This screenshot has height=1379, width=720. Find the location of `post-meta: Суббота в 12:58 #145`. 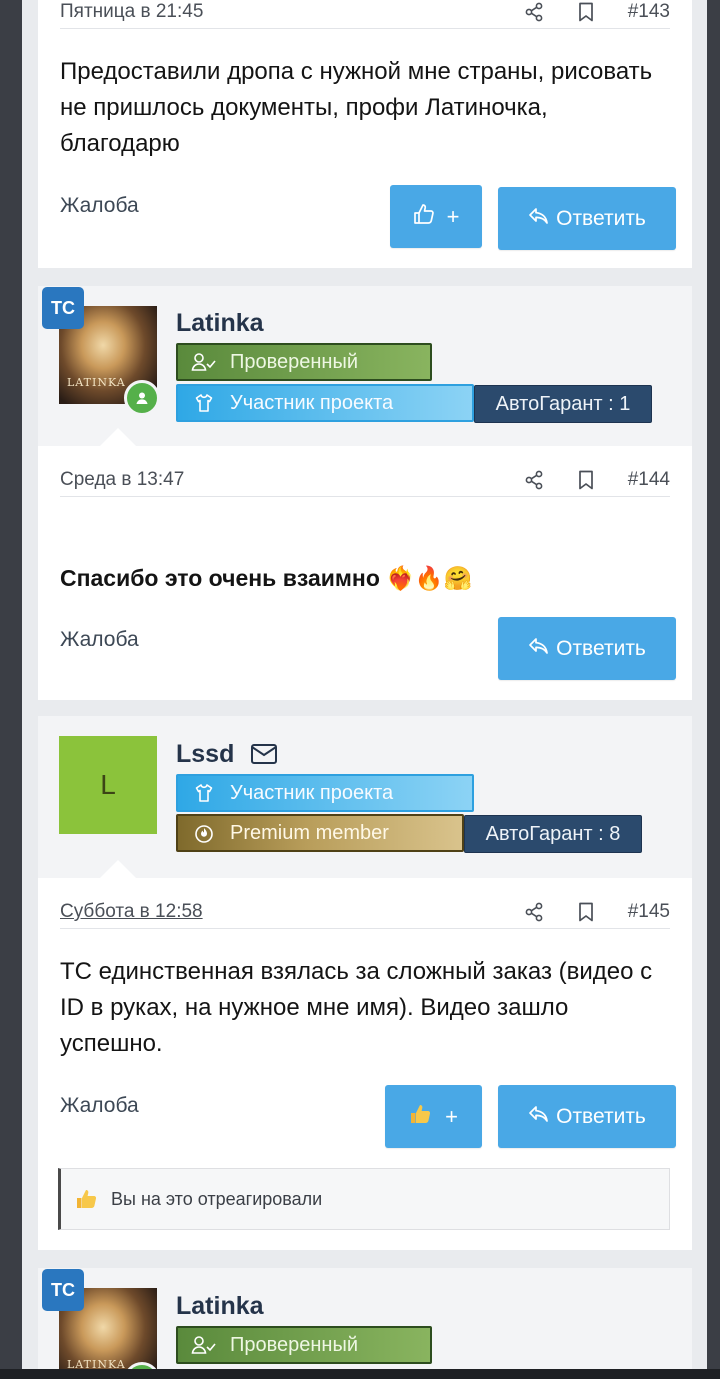

post-meta: Суббота в 12:58 #145 is located at coordinates (365, 912).